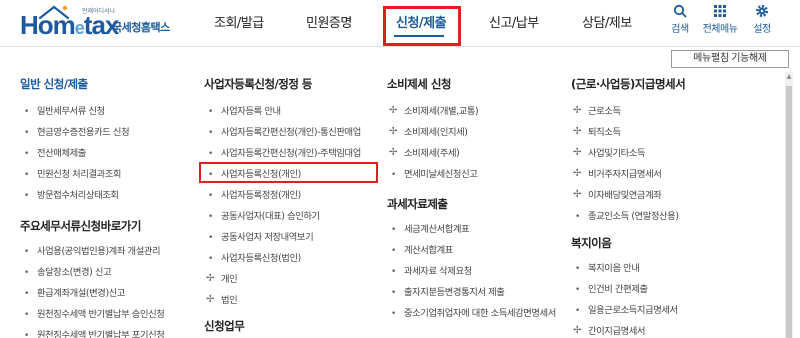 This screenshot has height=338, width=800. I want to click on menu-item: • 송달장소(변경) 신고, so click(92, 277).